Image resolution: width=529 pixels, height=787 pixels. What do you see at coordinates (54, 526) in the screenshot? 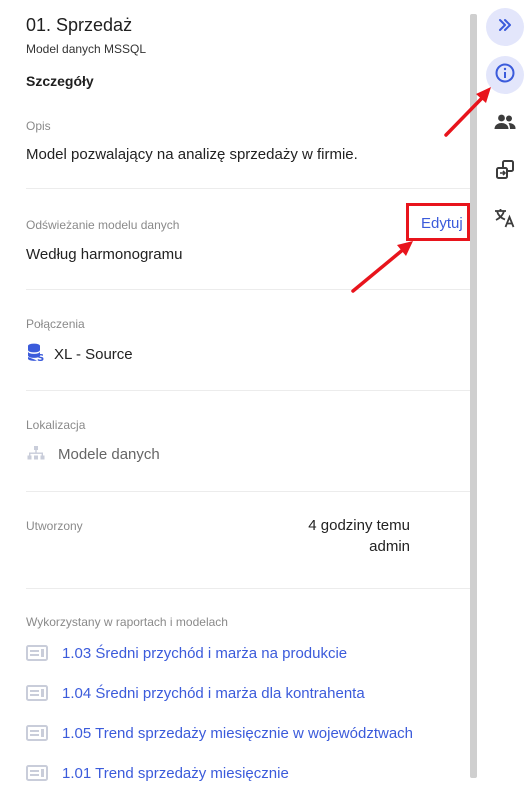
I see `created-label: Utworzony` at bounding box center [54, 526].